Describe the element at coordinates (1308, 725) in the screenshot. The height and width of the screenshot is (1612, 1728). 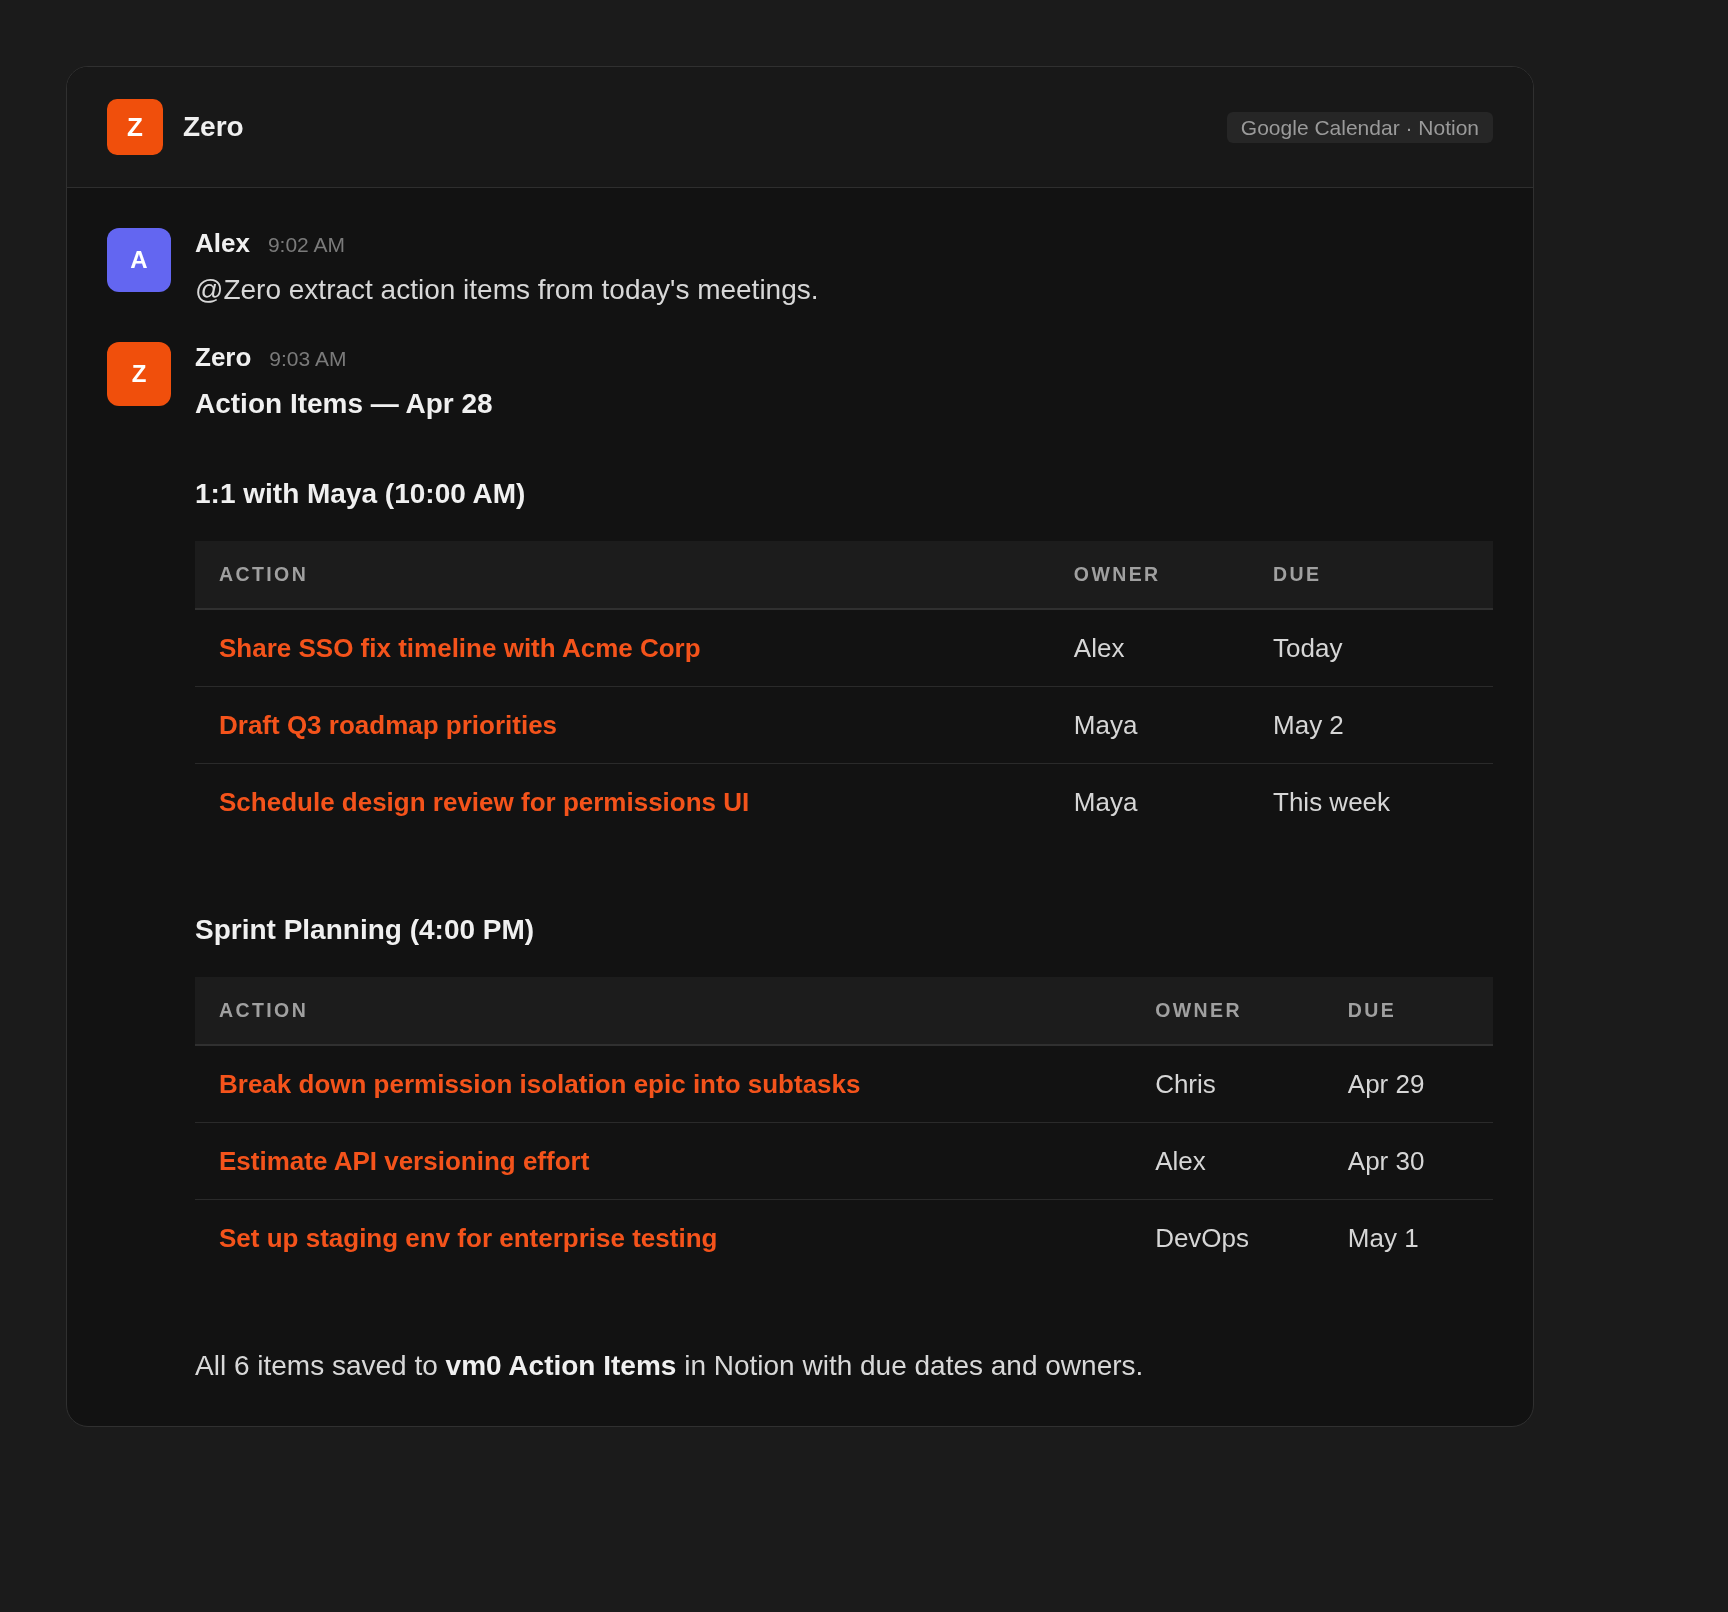
I see `due-date: May 2` at that location.